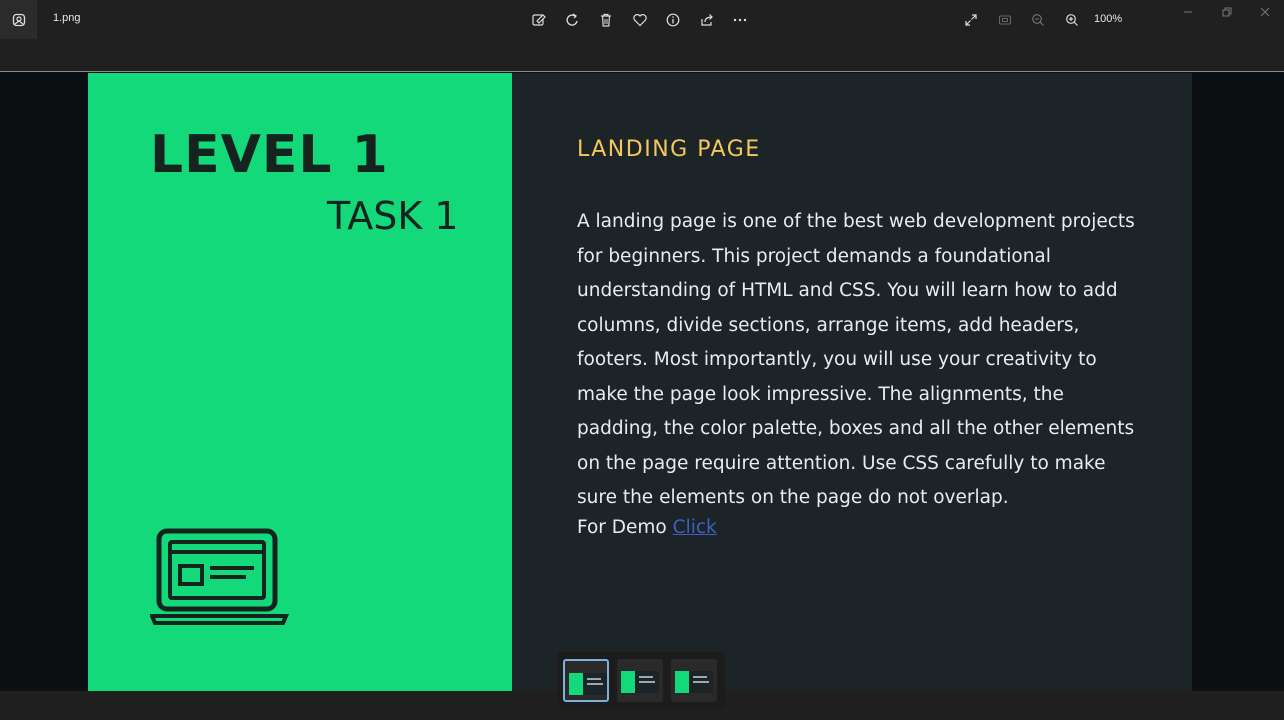 The height and width of the screenshot is (720, 1284). Describe the element at coordinates (669, 149) in the screenshot. I see `content-heading: LANDING PAGE` at that location.